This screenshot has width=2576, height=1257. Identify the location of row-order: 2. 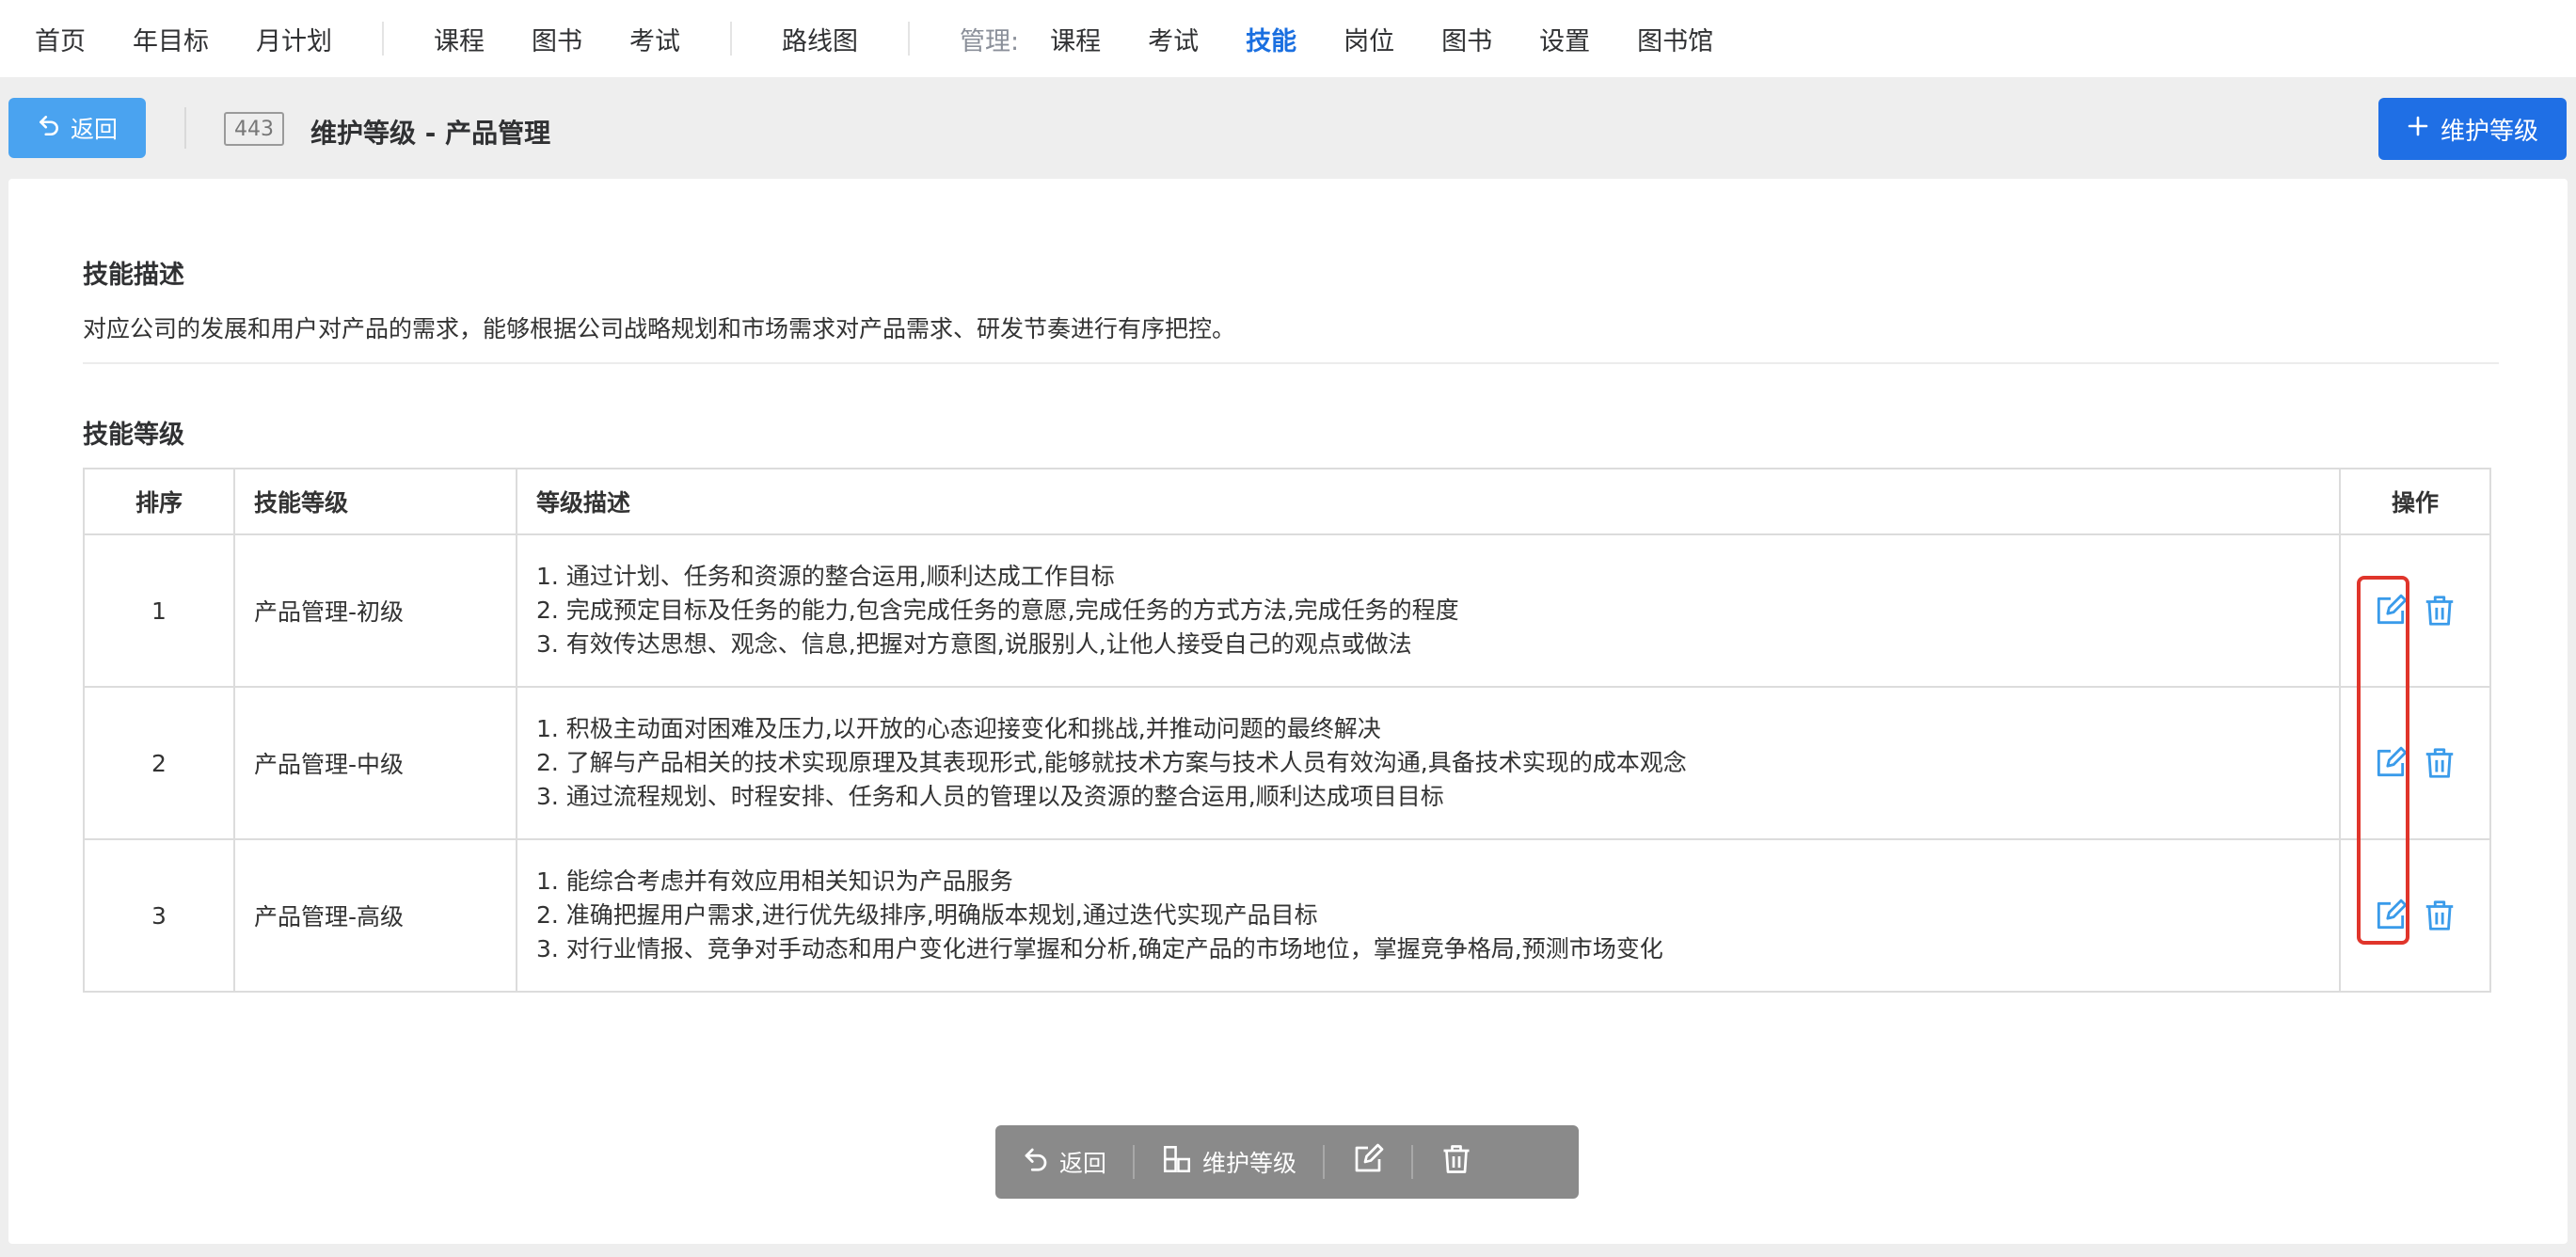
(159, 763).